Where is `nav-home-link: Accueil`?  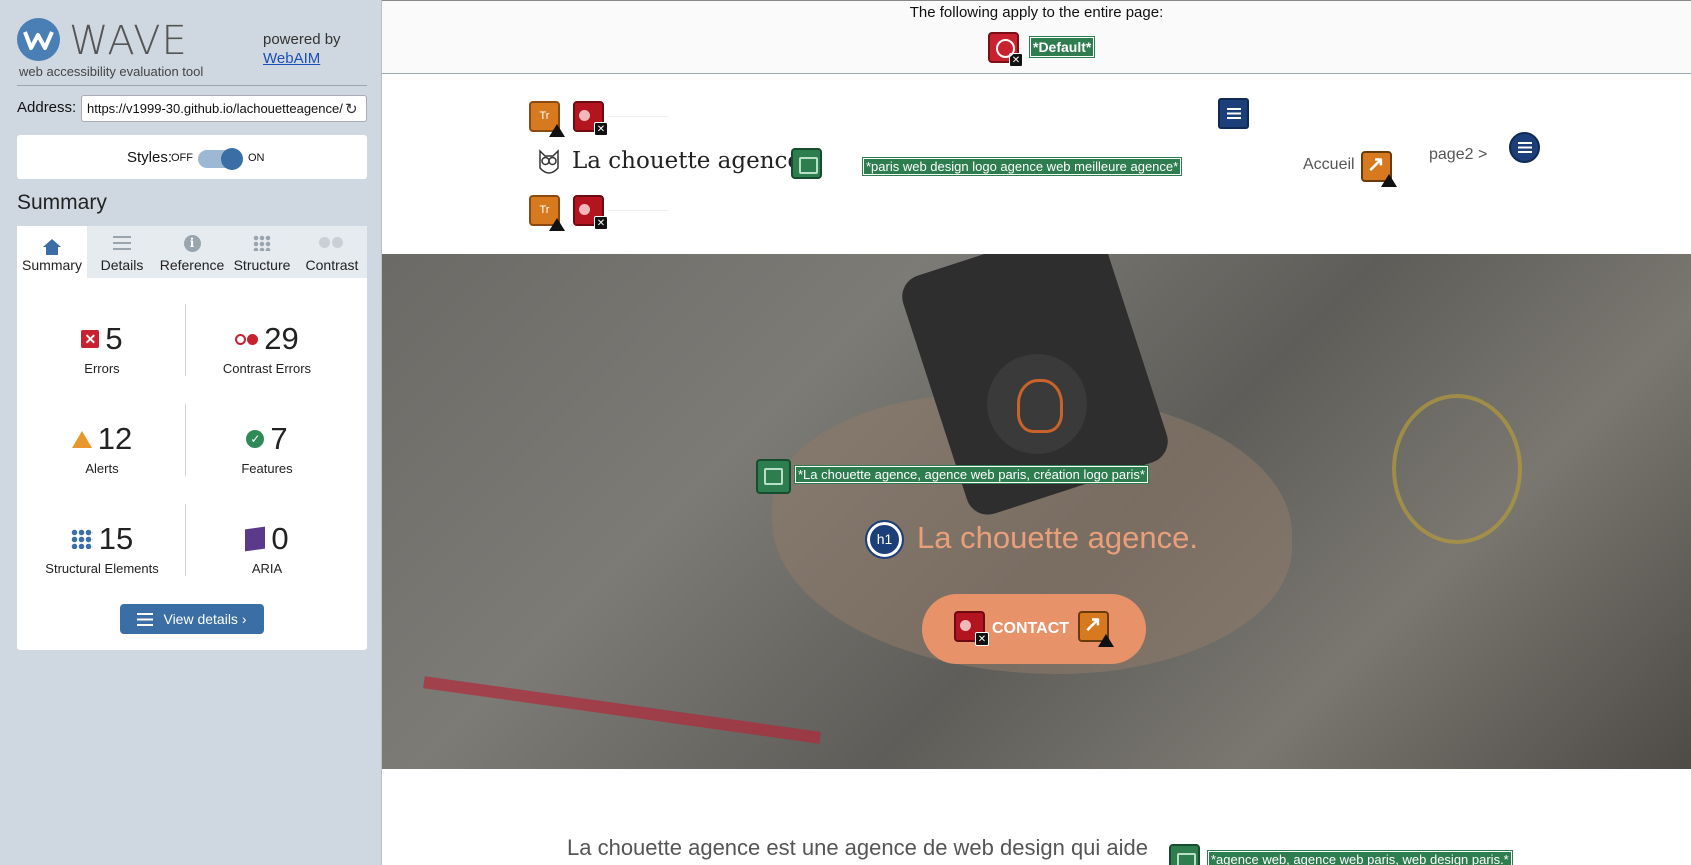
nav-home-link: Accueil is located at coordinates (1329, 165).